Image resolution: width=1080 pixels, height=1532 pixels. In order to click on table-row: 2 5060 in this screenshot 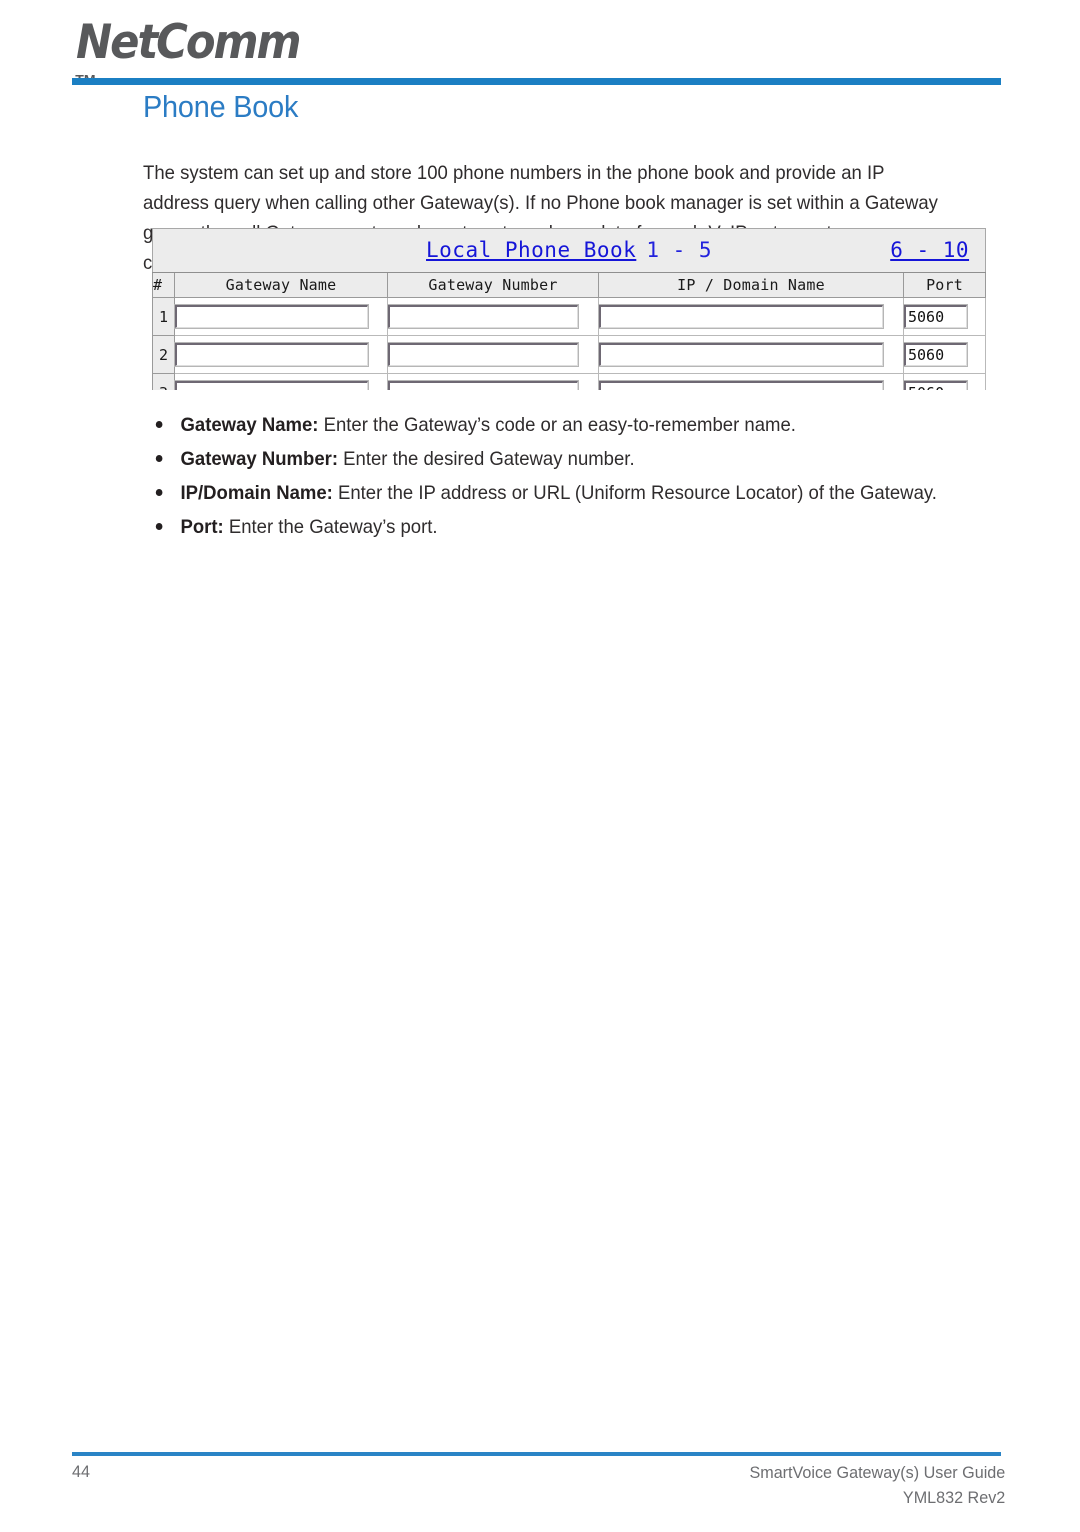, I will do `click(569, 354)`.